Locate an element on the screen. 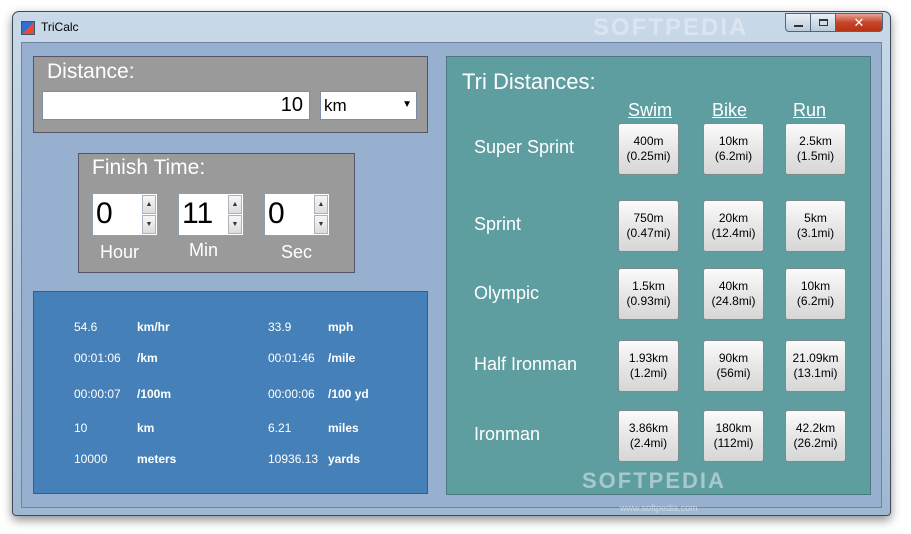 Image resolution: width=911 pixels, height=534 pixels. sprint-bike-button: 20km (12.4mi) is located at coordinates (733, 226).